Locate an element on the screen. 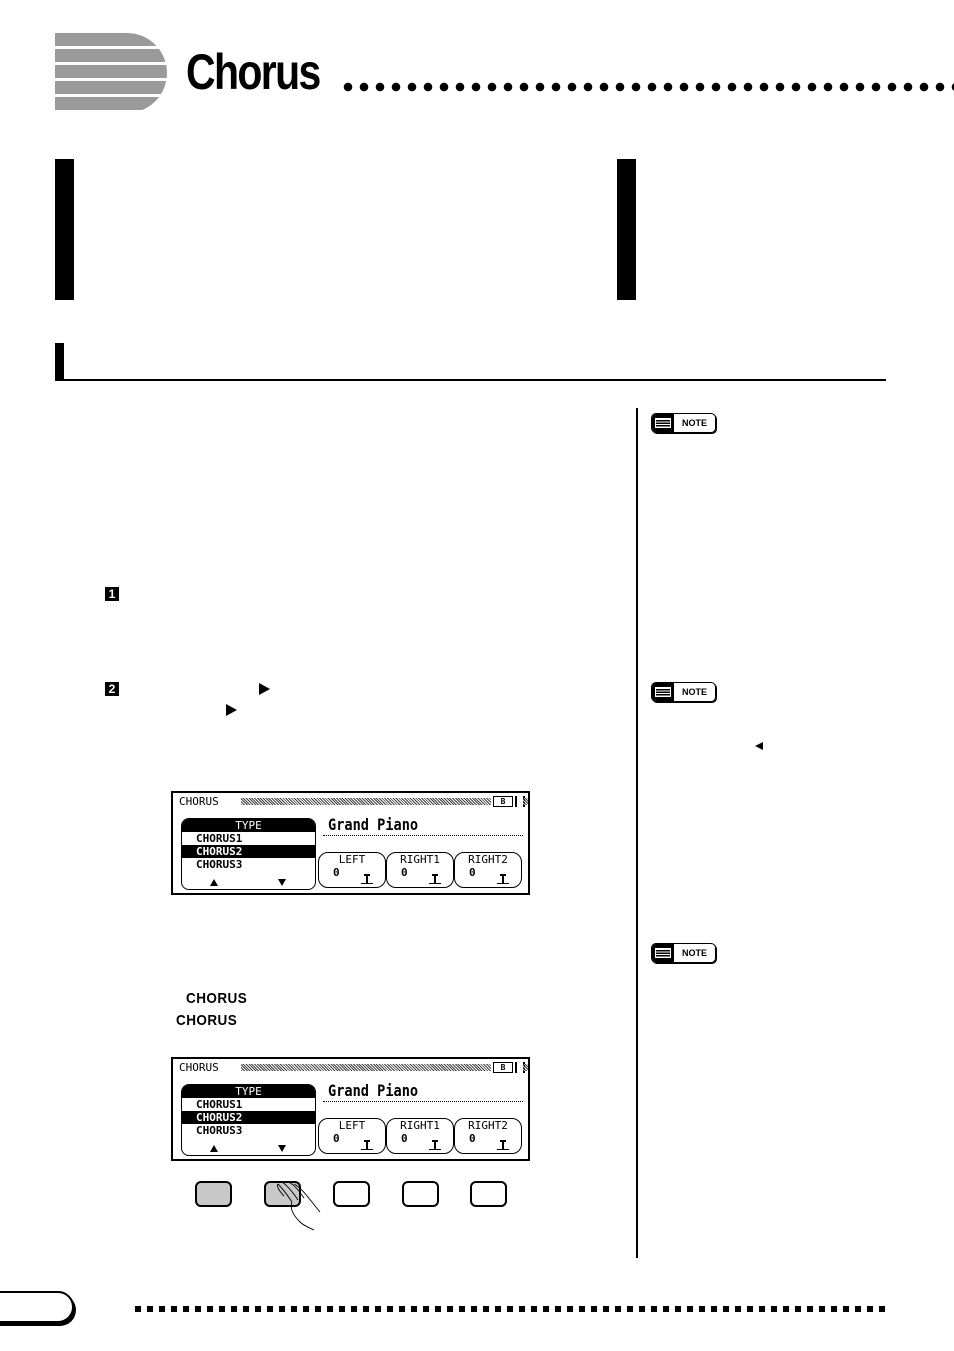  section-bar-right is located at coordinates (626, 229).